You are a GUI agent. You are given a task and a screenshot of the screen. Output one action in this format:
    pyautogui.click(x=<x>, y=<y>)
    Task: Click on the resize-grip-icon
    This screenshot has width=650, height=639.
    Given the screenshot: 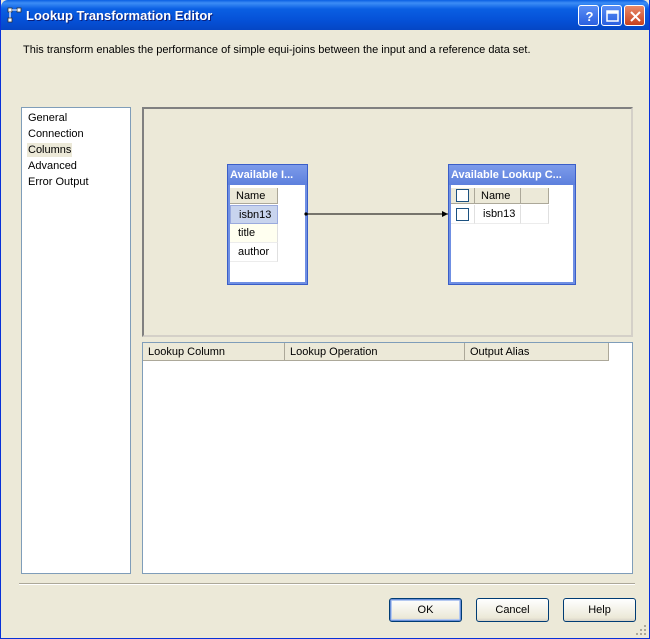 What is the action you would take?
    pyautogui.click(x=641, y=630)
    